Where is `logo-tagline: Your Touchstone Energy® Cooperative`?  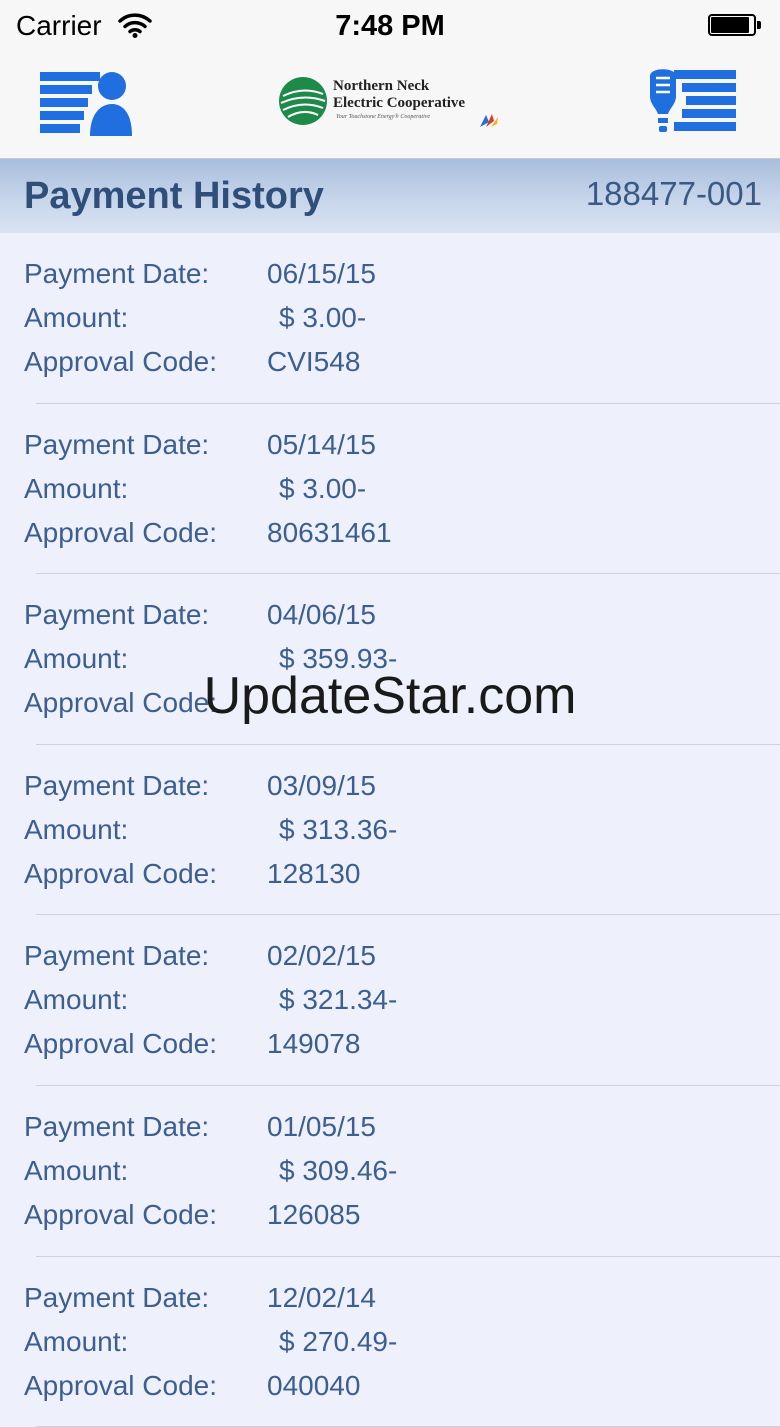
logo-tagline: Your Touchstone Energy® Cooperative is located at coordinates (383, 117).